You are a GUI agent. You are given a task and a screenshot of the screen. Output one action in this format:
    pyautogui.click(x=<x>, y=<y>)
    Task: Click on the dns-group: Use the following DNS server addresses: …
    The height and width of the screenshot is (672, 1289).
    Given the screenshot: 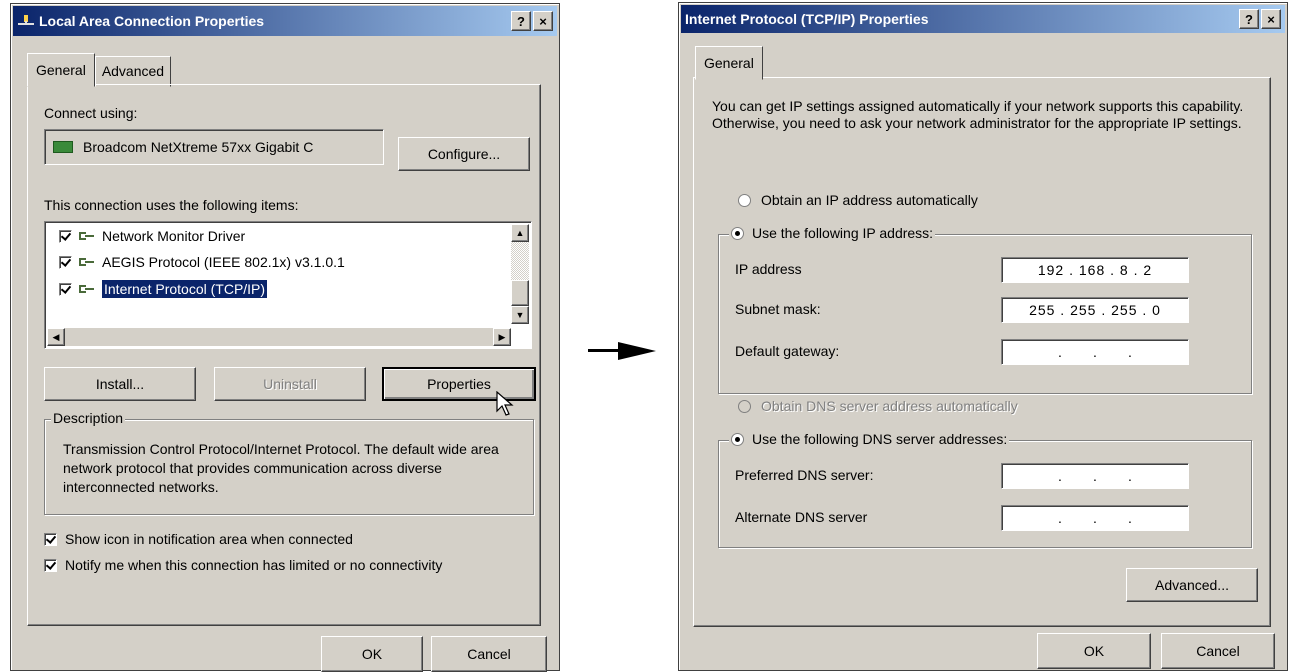 What is the action you would take?
    pyautogui.click(x=985, y=489)
    